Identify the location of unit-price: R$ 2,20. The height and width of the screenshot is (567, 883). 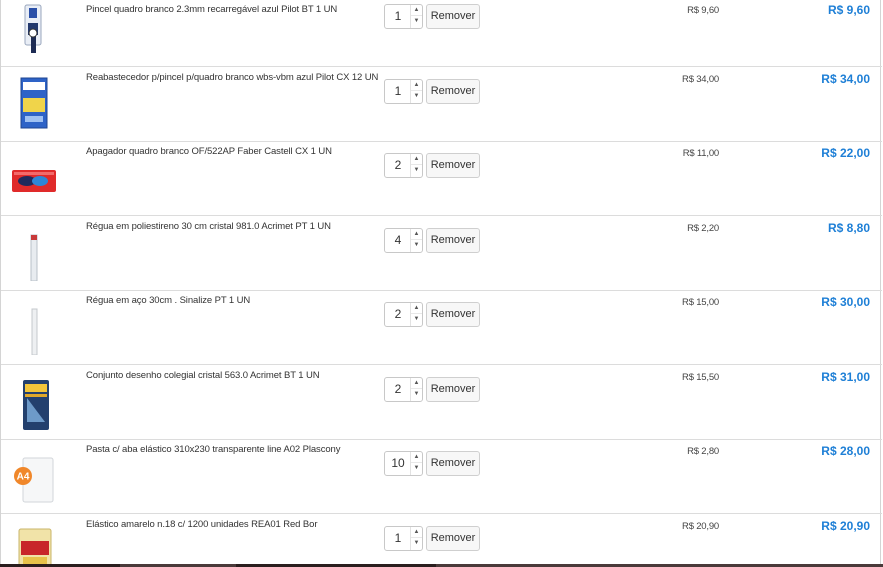
(703, 228).